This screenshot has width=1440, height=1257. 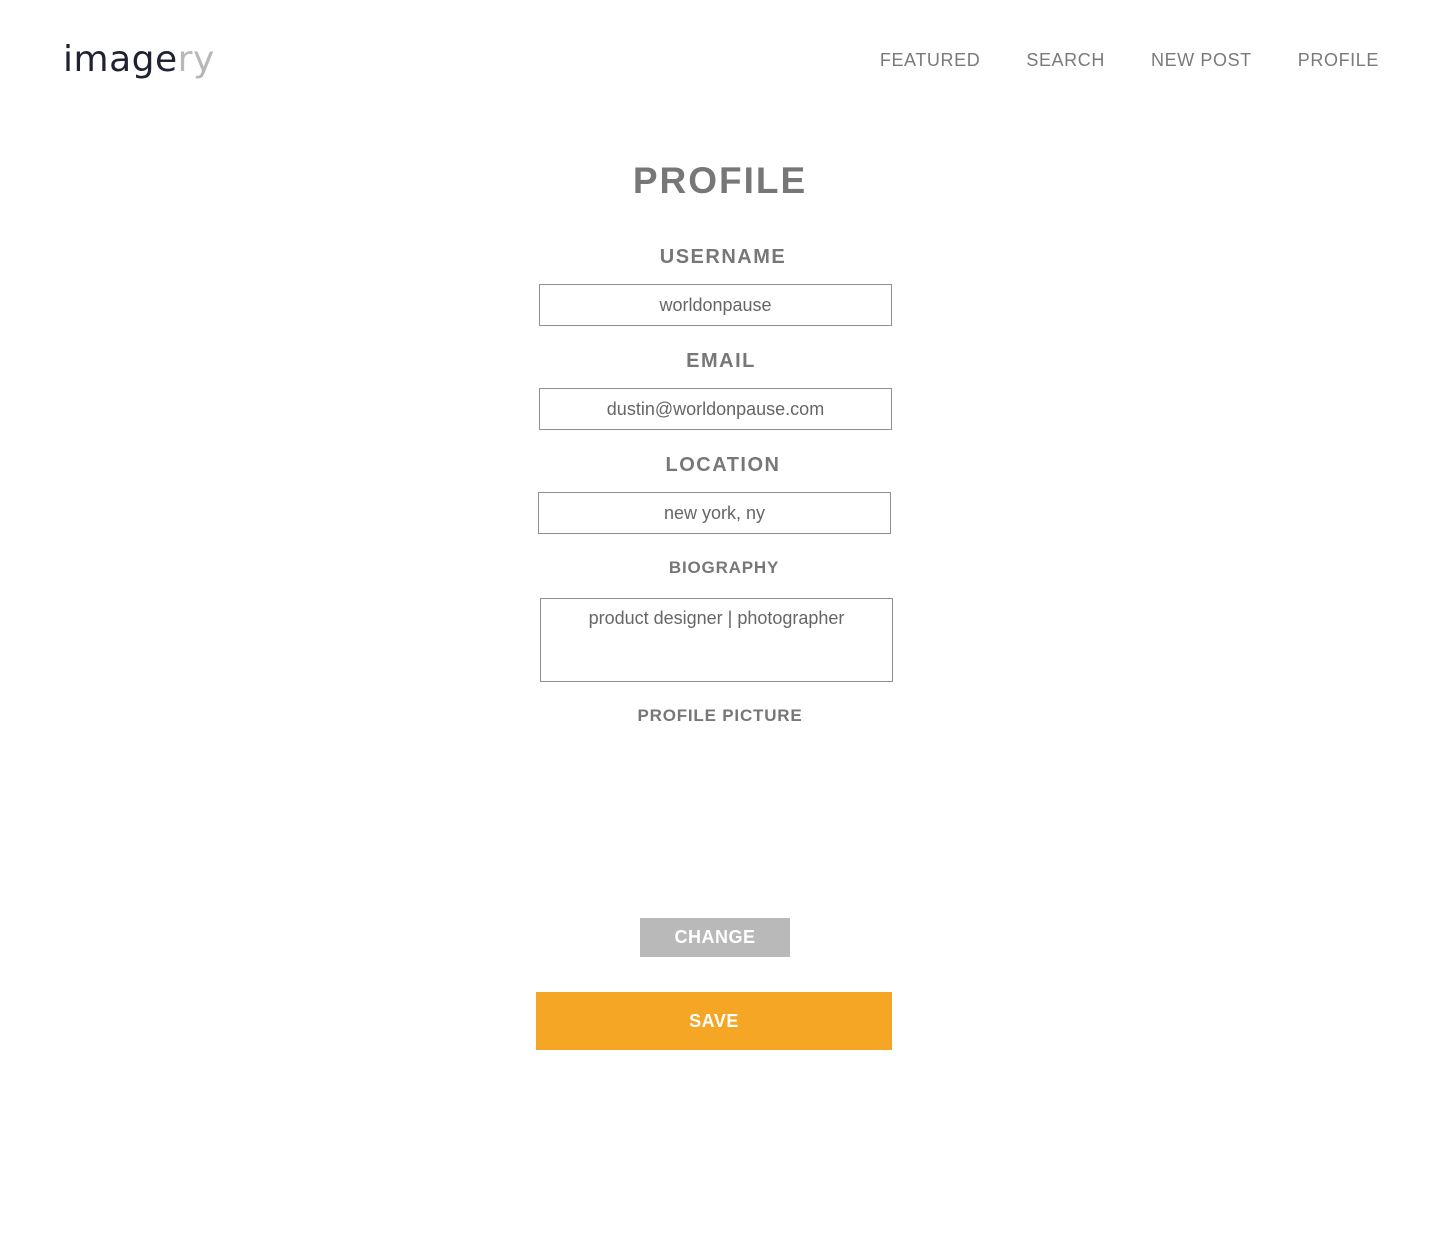 What do you see at coordinates (1338, 60) in the screenshot?
I see `nav-item-profile: PROFILE` at bounding box center [1338, 60].